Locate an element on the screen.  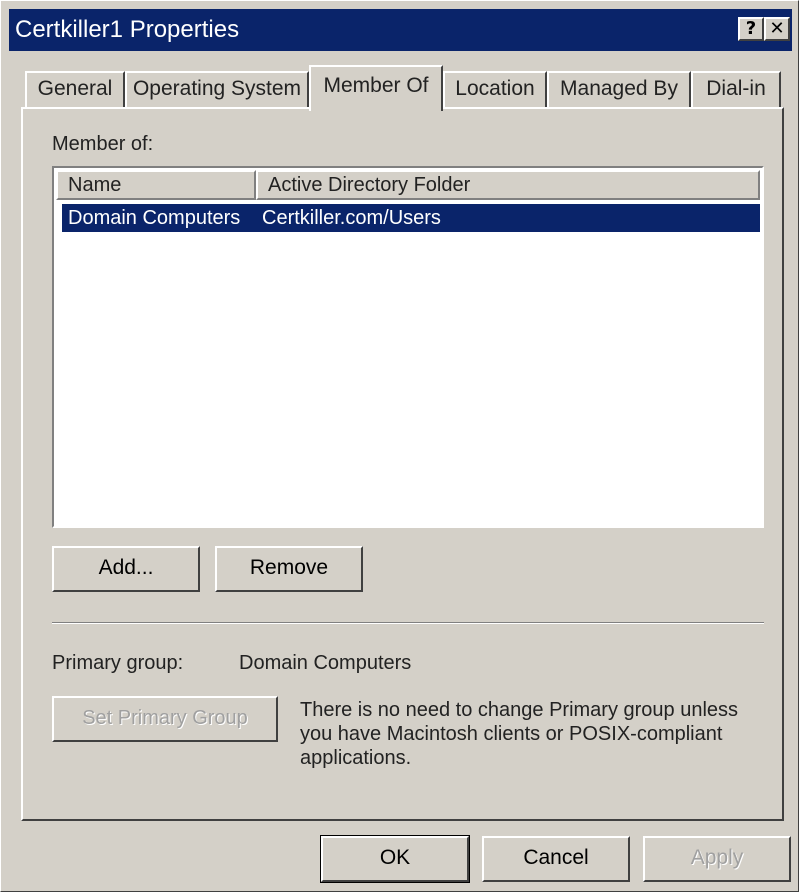
list-row: Domain Computers Certkiller.com/Users is located at coordinates (411, 218).